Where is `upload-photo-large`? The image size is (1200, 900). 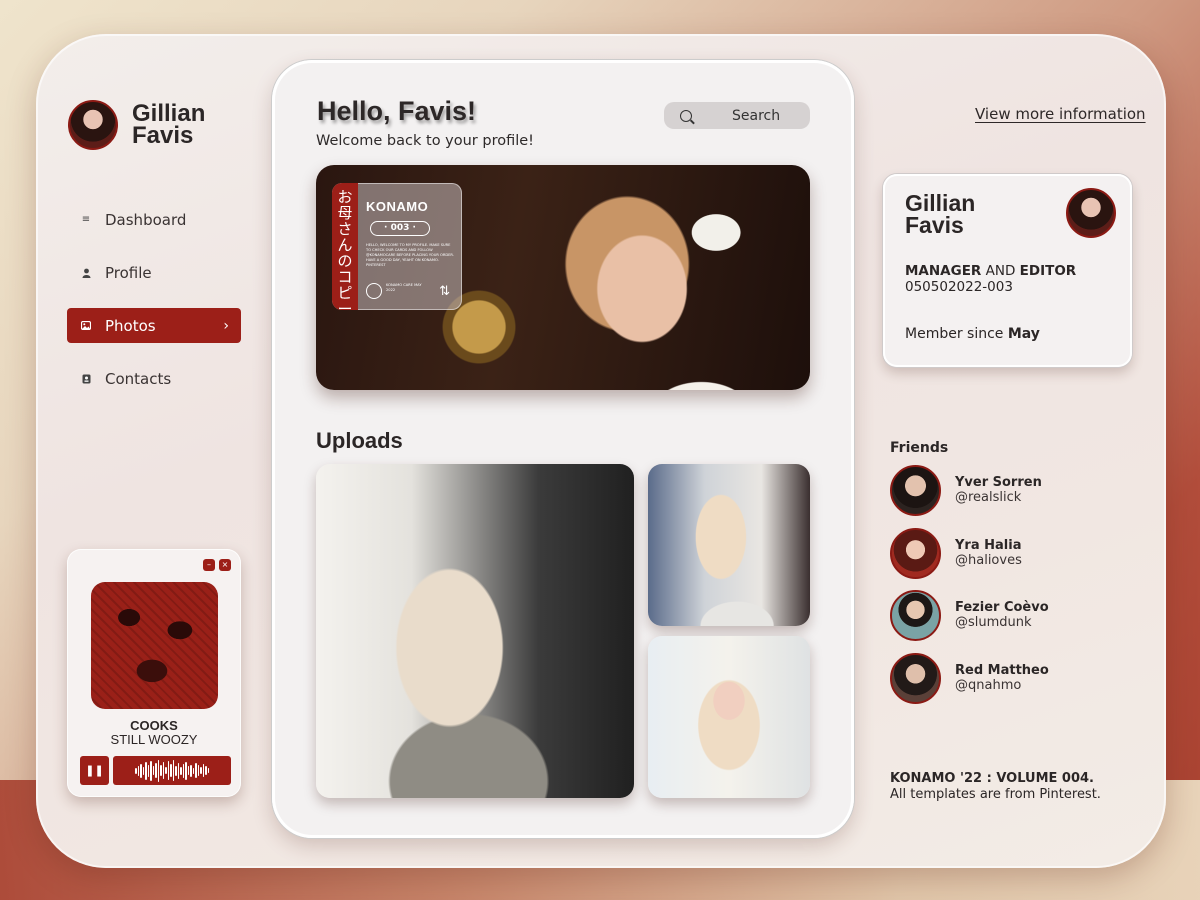 upload-photo-large is located at coordinates (475, 631).